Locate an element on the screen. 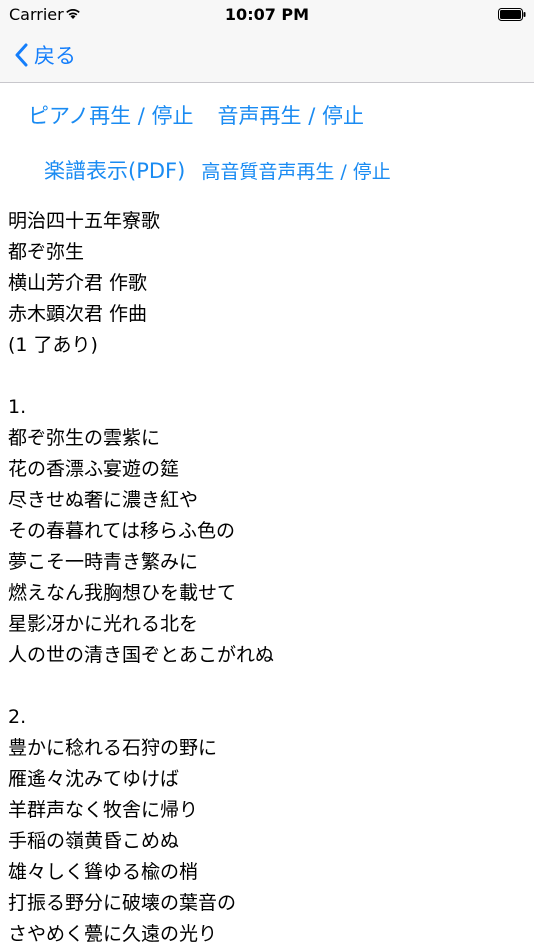 The height and width of the screenshot is (950, 534). back-button-label: 戻る is located at coordinates (55, 56).